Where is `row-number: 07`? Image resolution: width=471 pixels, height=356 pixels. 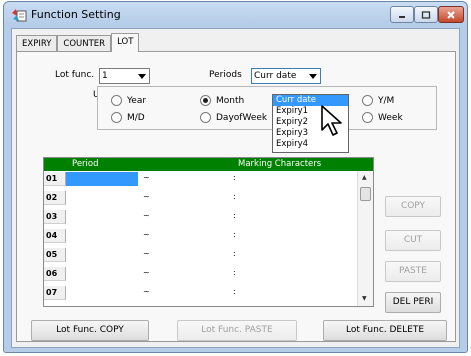
row-number: 07 is located at coordinates (55, 293).